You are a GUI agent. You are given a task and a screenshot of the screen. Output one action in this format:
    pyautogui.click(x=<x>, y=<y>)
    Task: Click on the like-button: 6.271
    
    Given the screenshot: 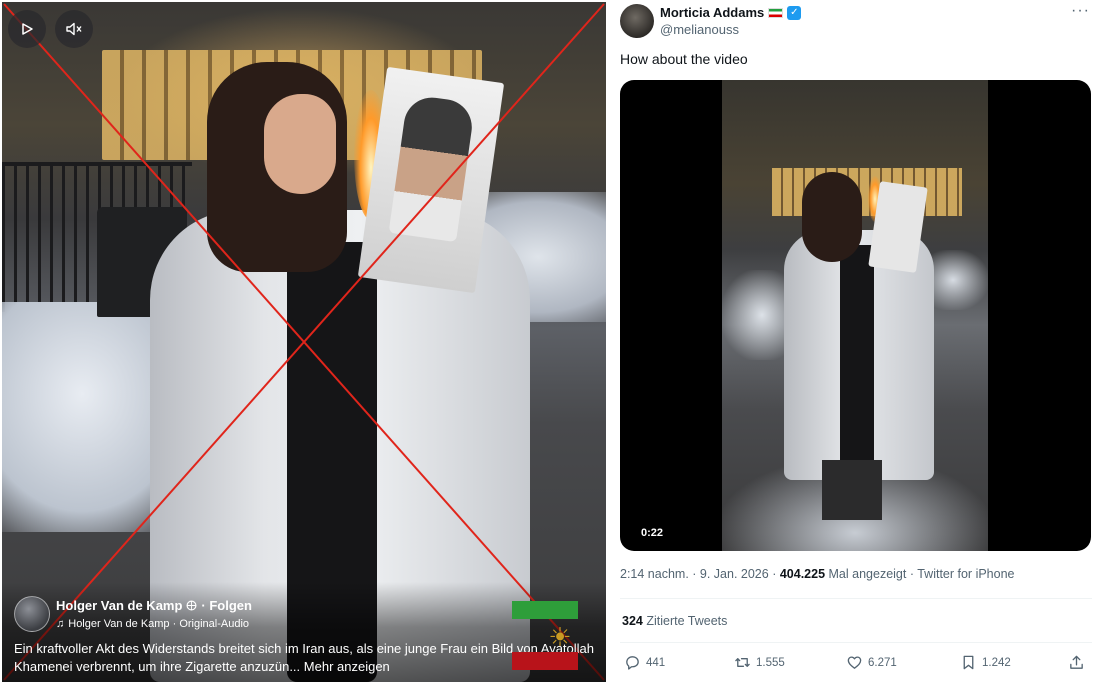 What is the action you would take?
    pyautogui.click(x=871, y=662)
    